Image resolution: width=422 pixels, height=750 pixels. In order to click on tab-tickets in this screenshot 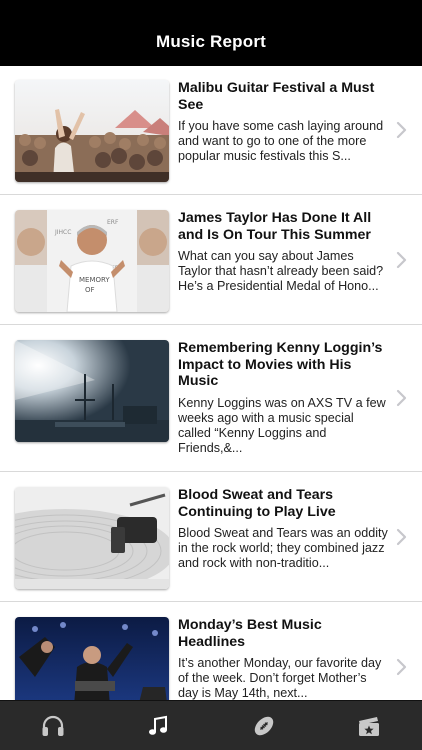, I will do `click(369, 725)`.